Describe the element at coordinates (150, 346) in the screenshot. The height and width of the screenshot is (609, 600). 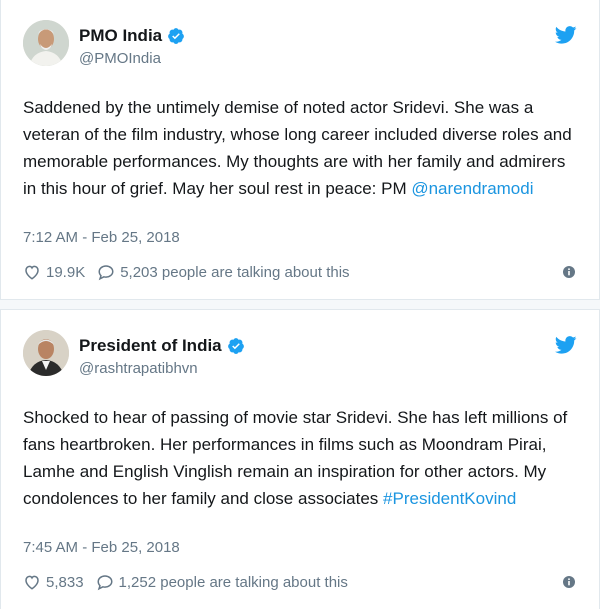
I see `display-name: President of India` at that location.